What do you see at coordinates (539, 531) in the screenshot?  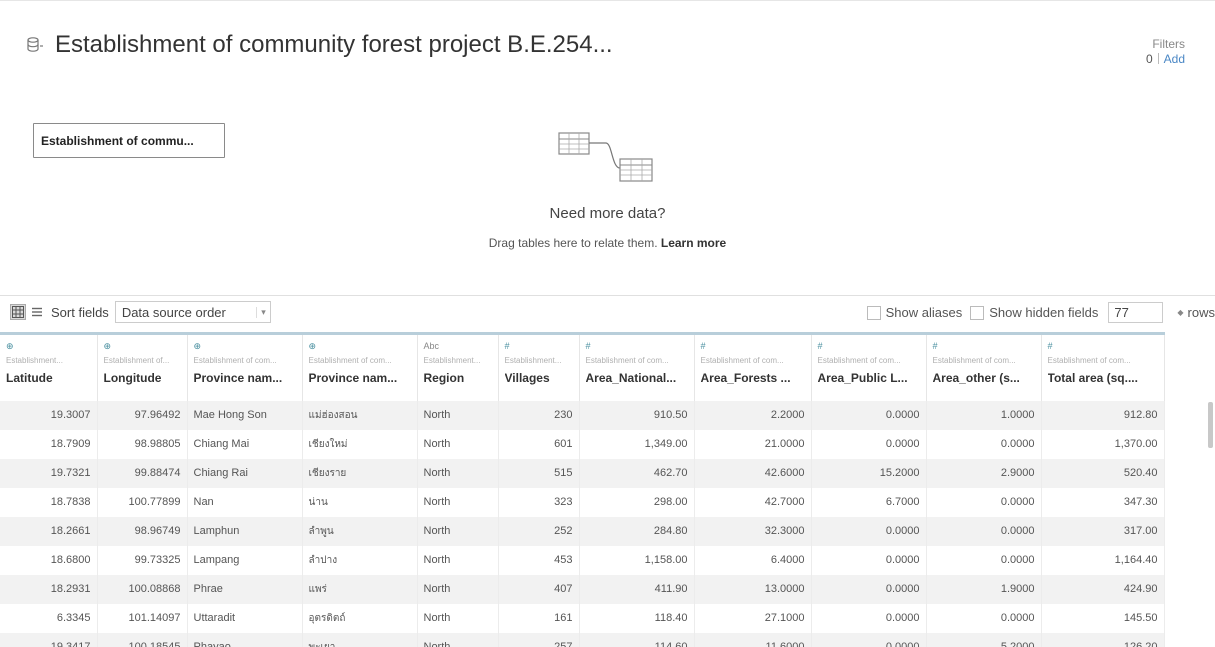 I see `table-cell: 252` at bounding box center [539, 531].